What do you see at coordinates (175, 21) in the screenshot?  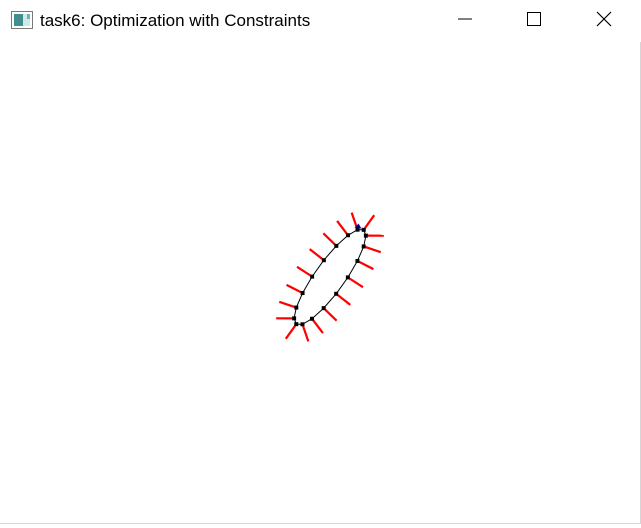 I see `window-title: task6: Optimization with Constraints` at bounding box center [175, 21].